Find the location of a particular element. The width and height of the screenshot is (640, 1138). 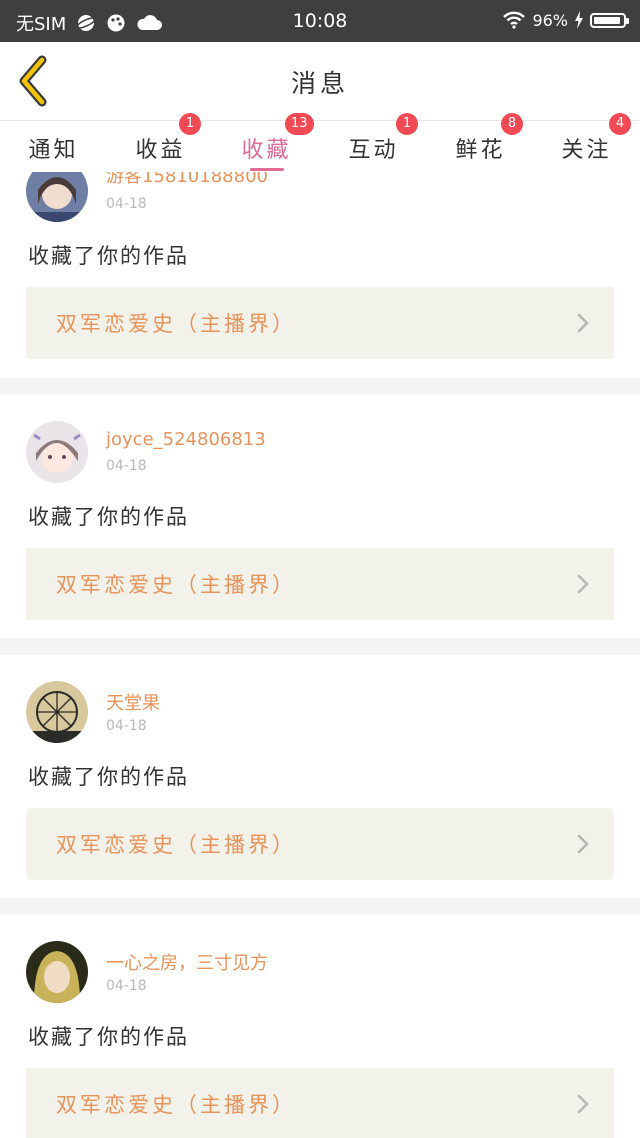

tab-following: 关注 4 is located at coordinates (586, 143).